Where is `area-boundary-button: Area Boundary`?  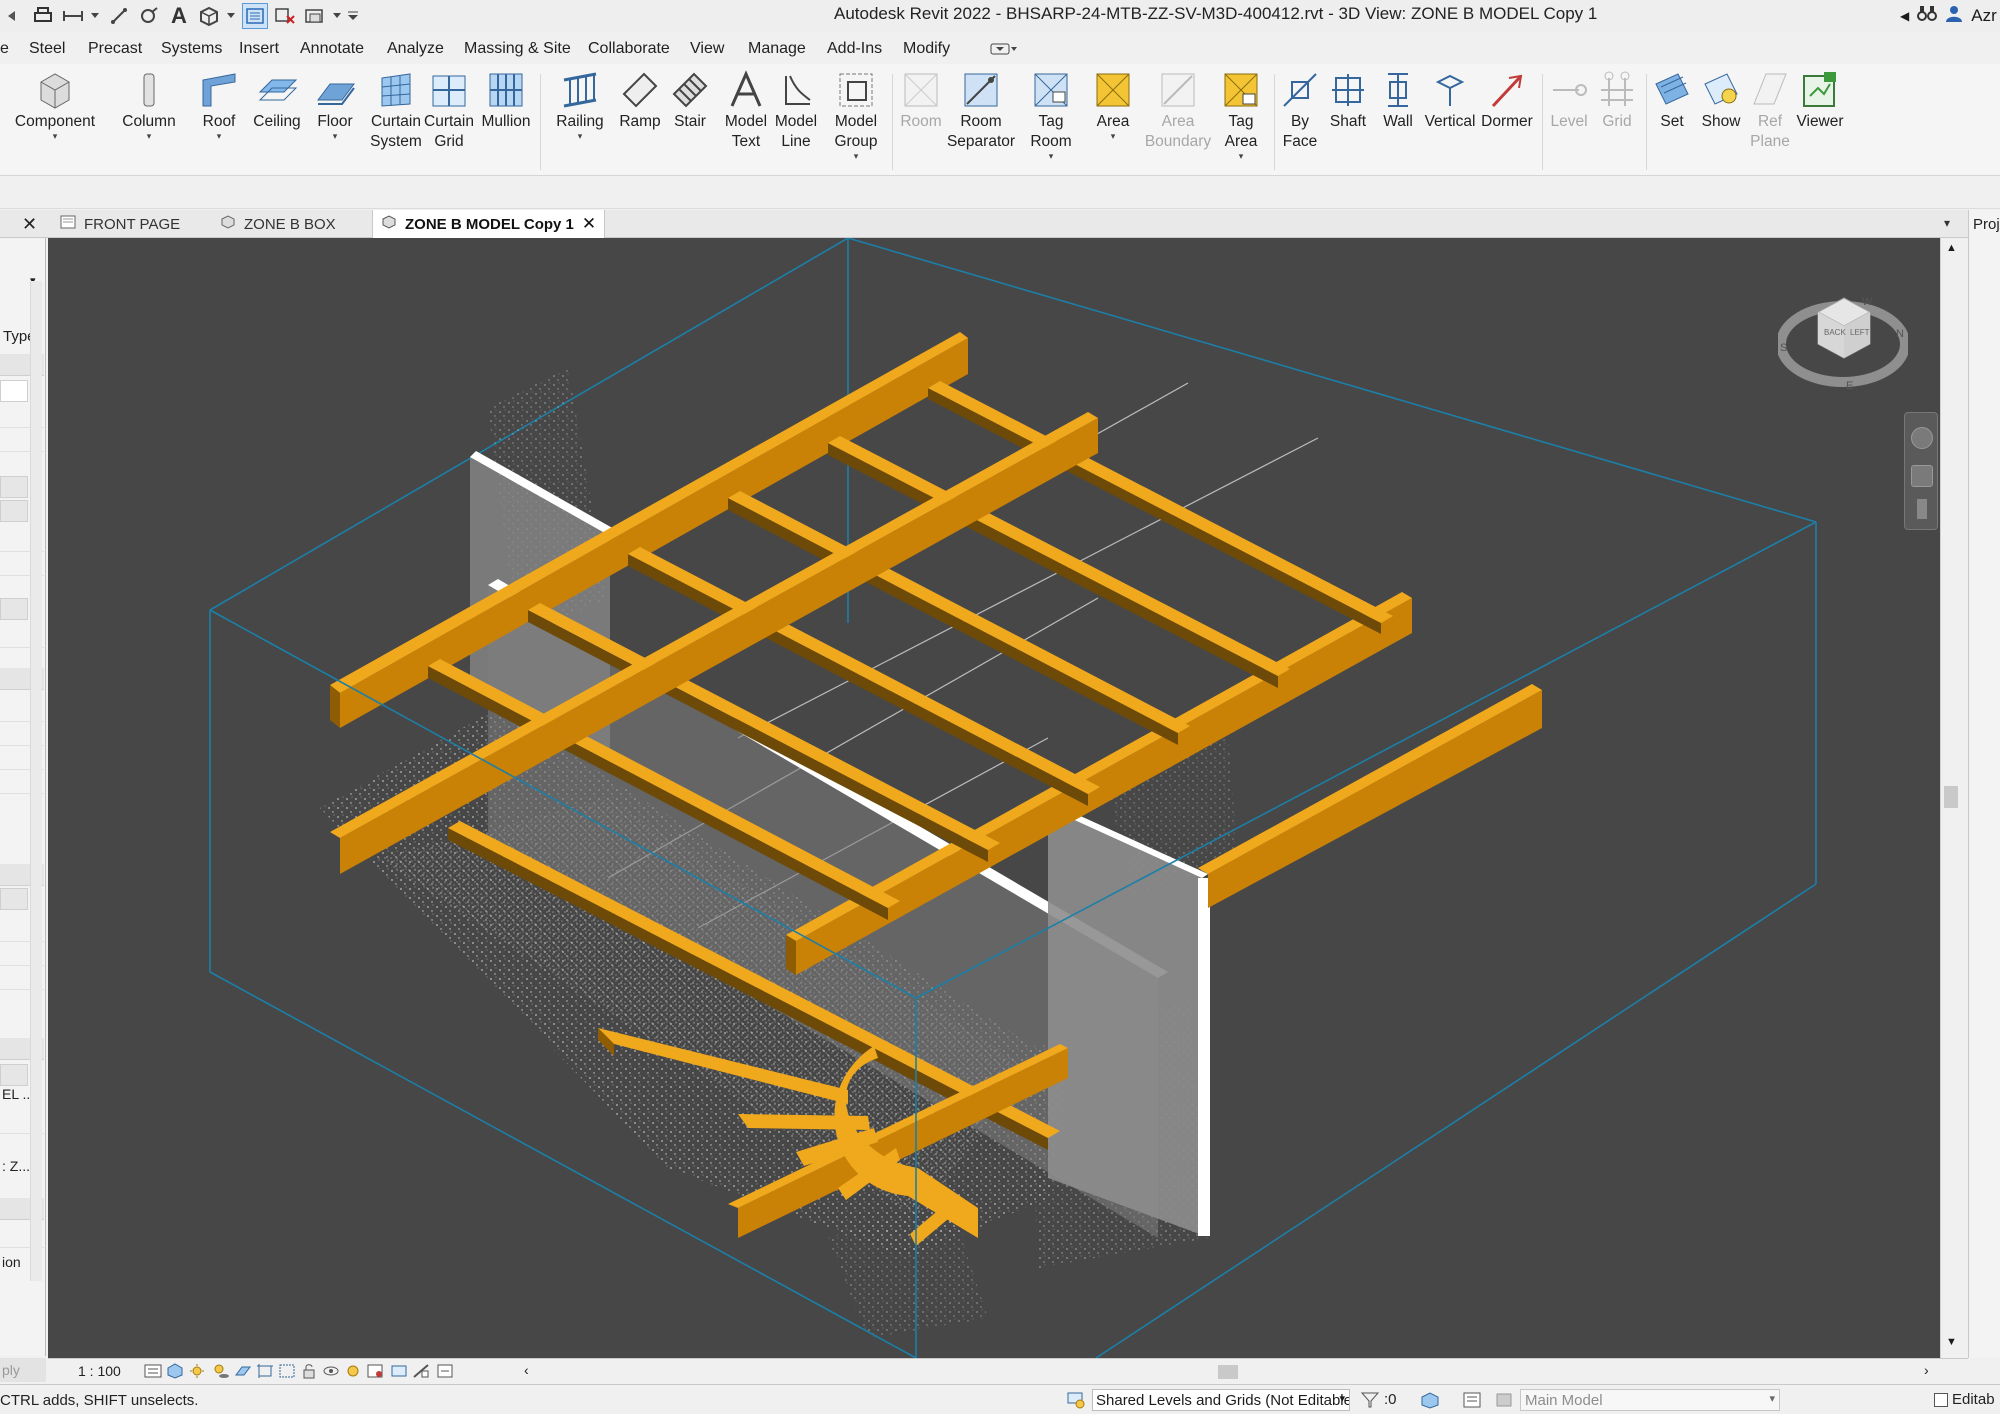
area-boundary-button: Area Boundary is located at coordinates (1178, 110).